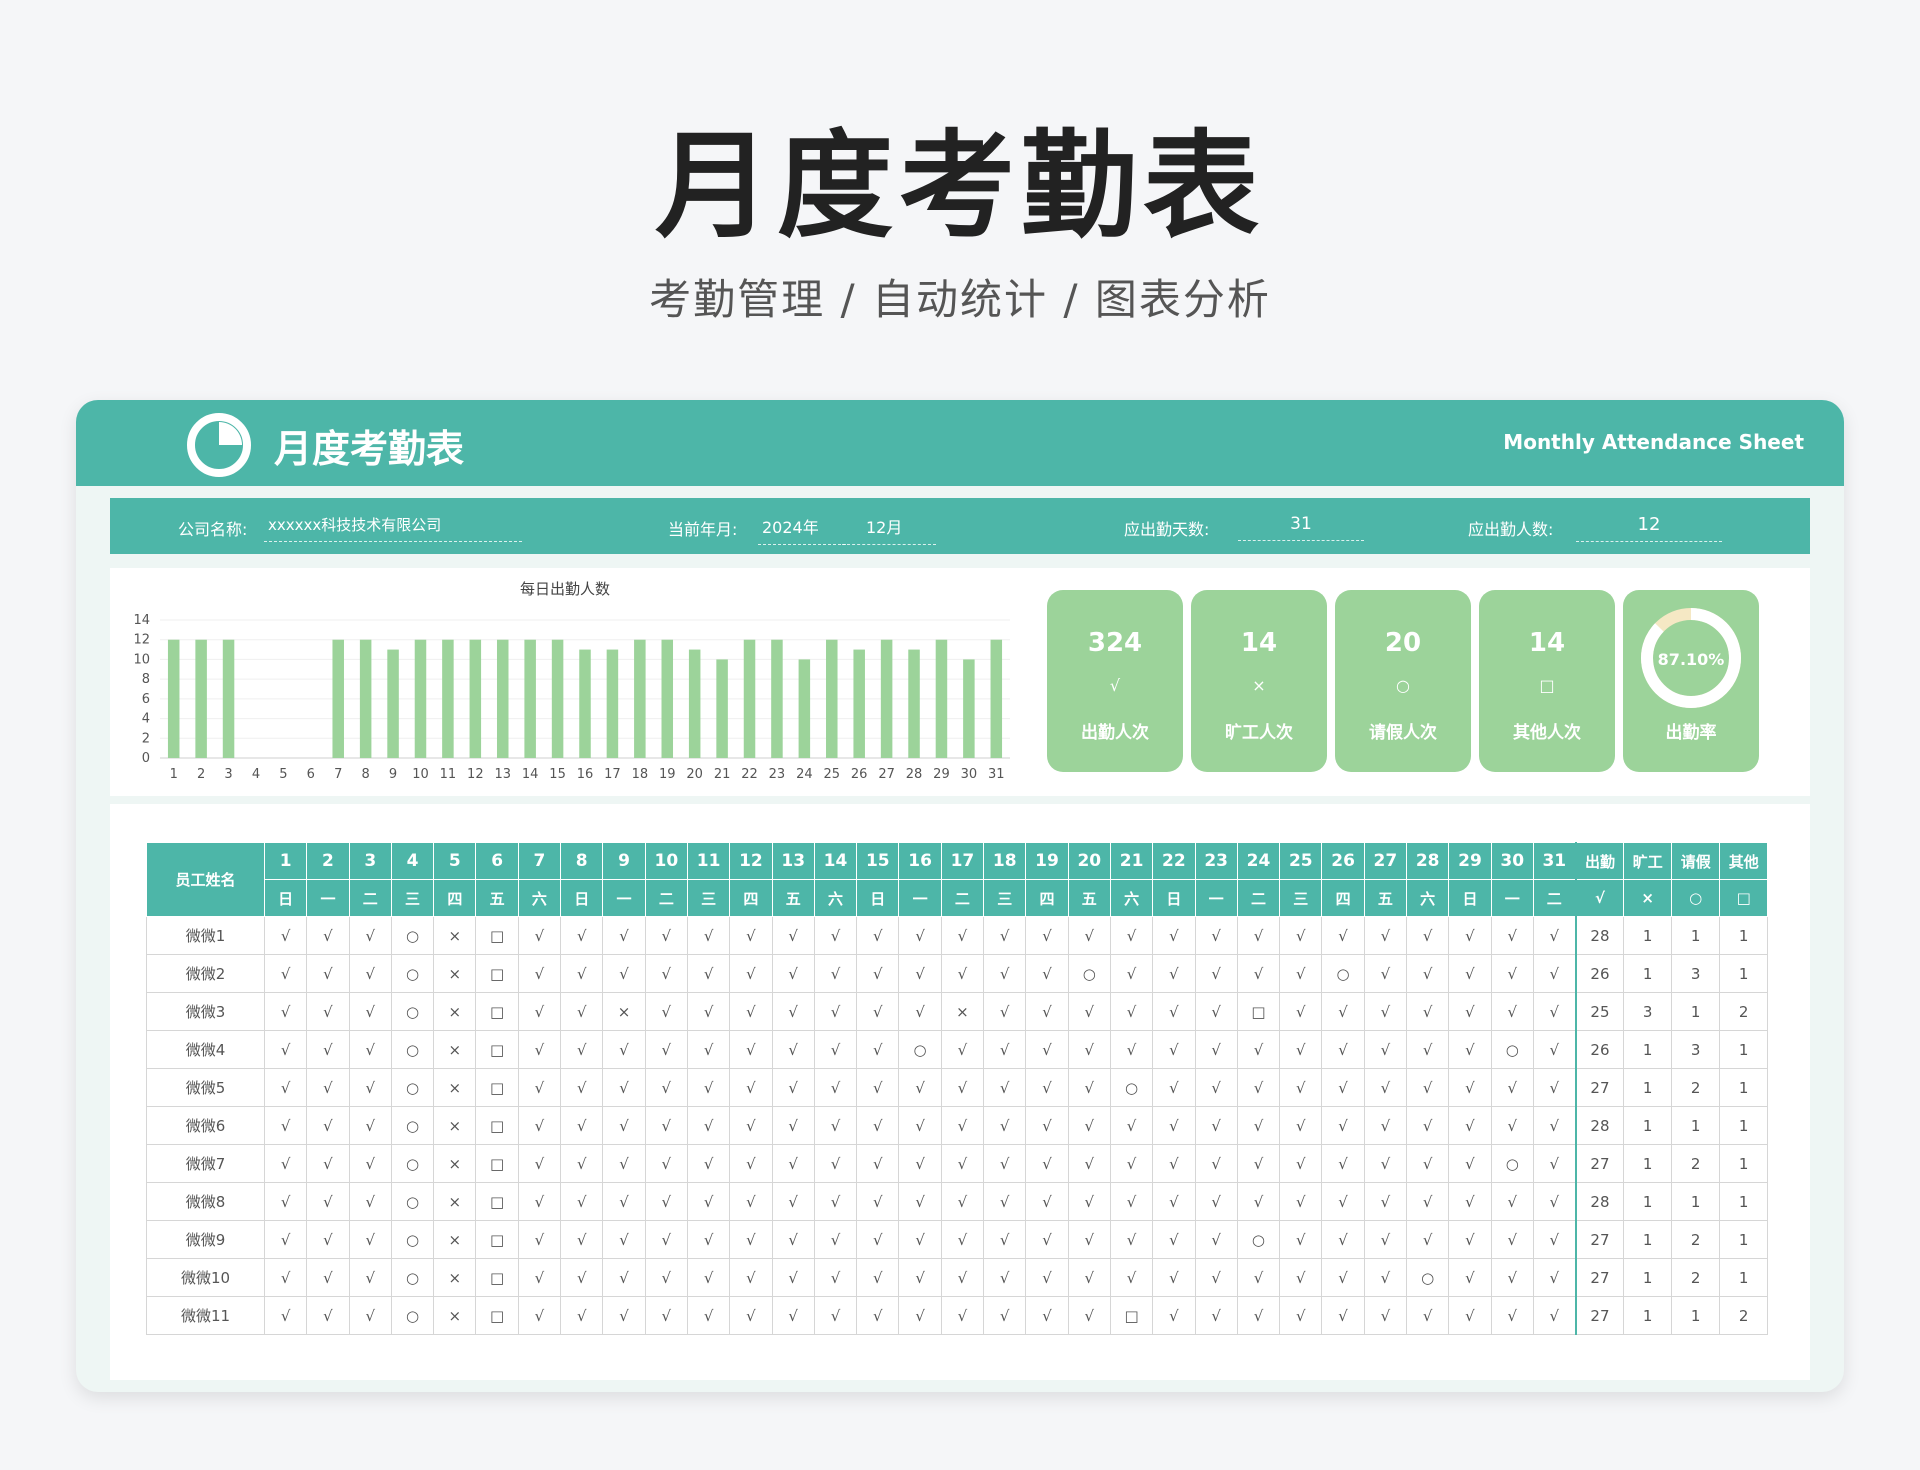 This screenshot has width=1920, height=1470. Describe the element at coordinates (802, 529) in the screenshot. I see `year-field: 2024年` at that location.